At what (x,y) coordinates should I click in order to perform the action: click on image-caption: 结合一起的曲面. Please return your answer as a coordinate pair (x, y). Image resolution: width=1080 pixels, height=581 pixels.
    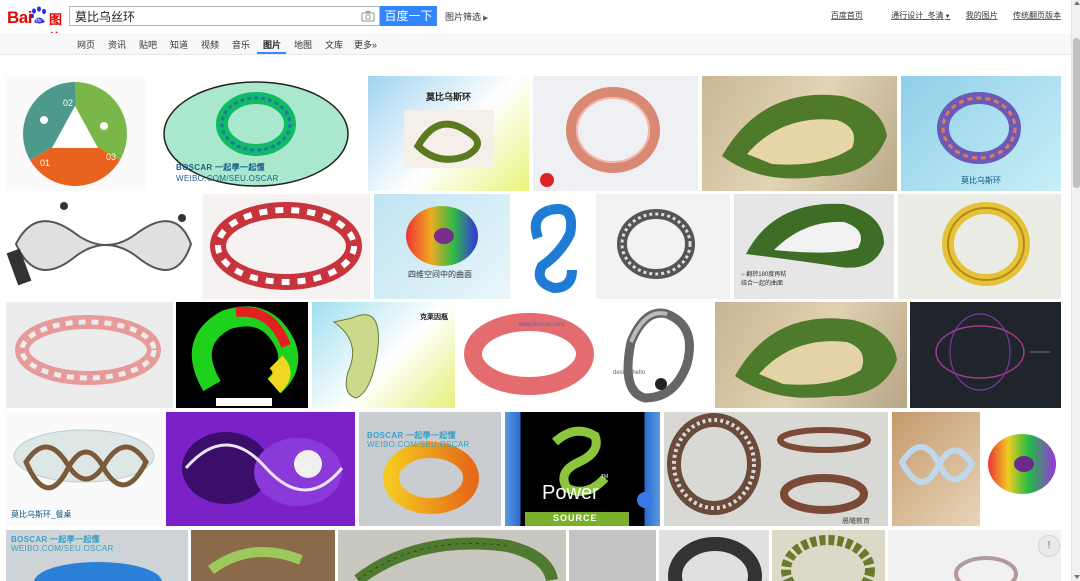
    Looking at the image, I should click on (762, 284).